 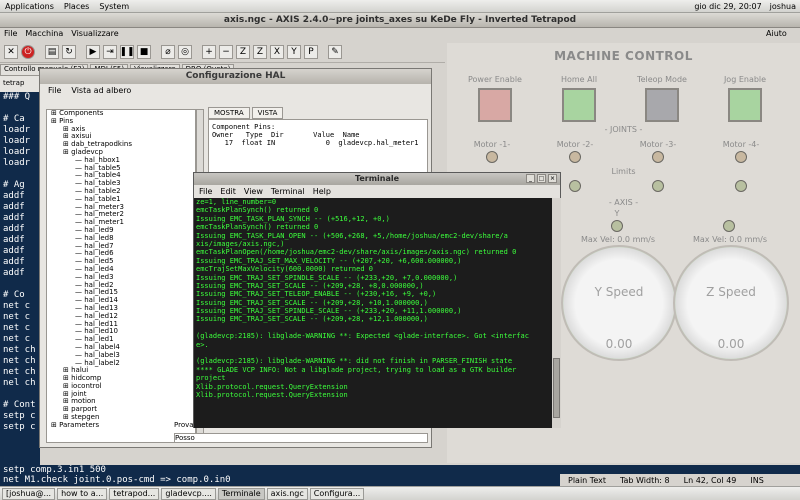 What do you see at coordinates (121, 355) in the screenshot?
I see `tree-item: — hal_label3` at bounding box center [121, 355].